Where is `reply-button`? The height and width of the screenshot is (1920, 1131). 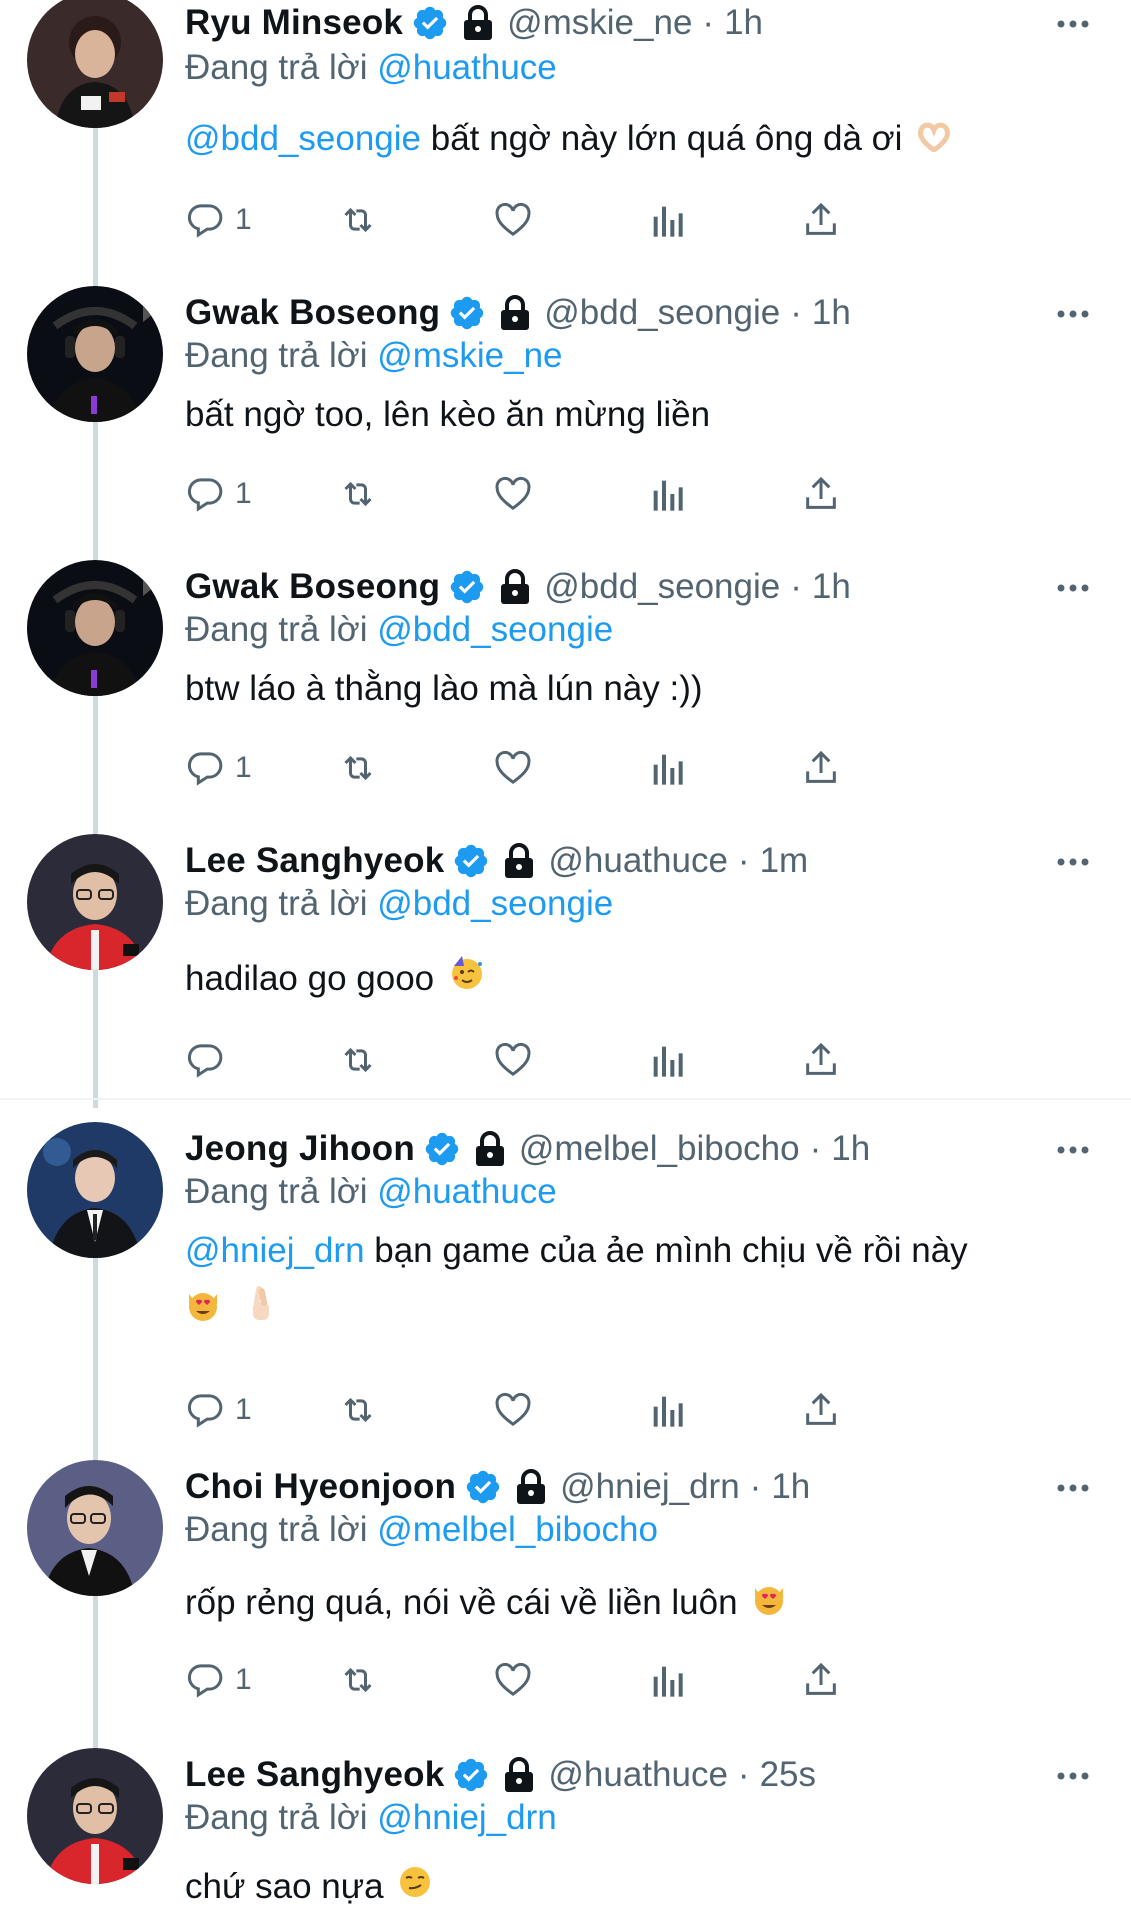
reply-button is located at coordinates (210, 1060).